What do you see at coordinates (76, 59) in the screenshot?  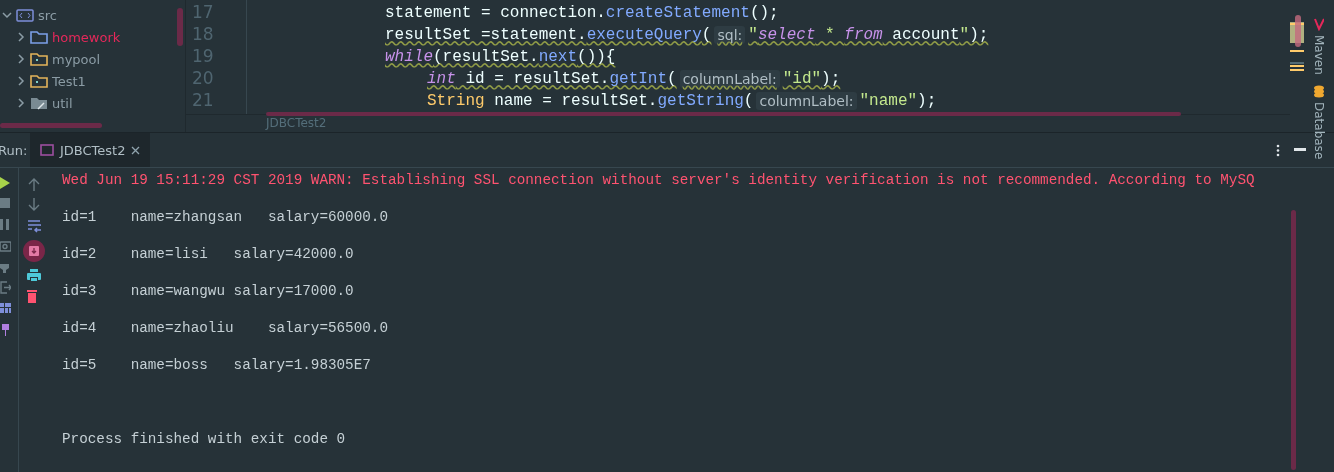 I see `tree-item: mypool` at bounding box center [76, 59].